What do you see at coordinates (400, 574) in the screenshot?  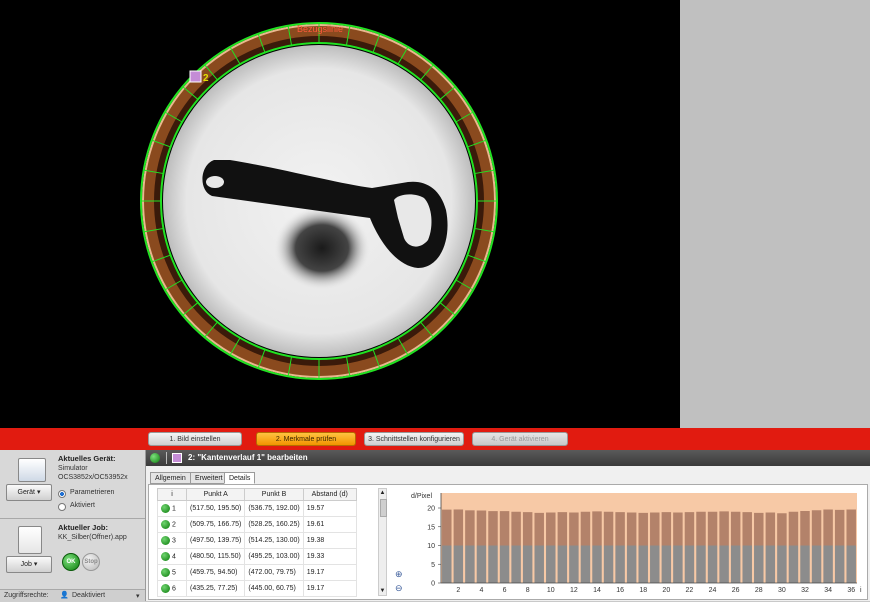 I see `zoom-in-icon: ⊕` at bounding box center [400, 574].